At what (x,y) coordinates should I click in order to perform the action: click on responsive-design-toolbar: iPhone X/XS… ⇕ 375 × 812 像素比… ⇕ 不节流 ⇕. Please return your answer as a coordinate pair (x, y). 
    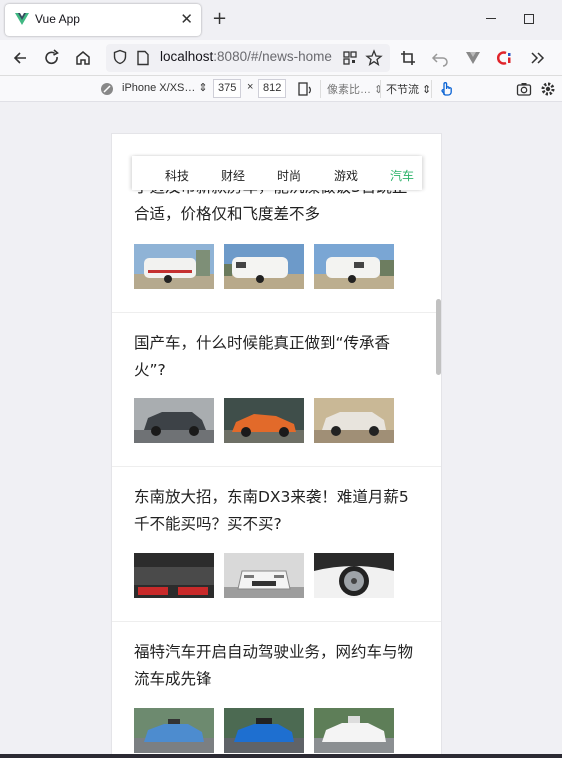
    Looking at the image, I should click on (281, 89).